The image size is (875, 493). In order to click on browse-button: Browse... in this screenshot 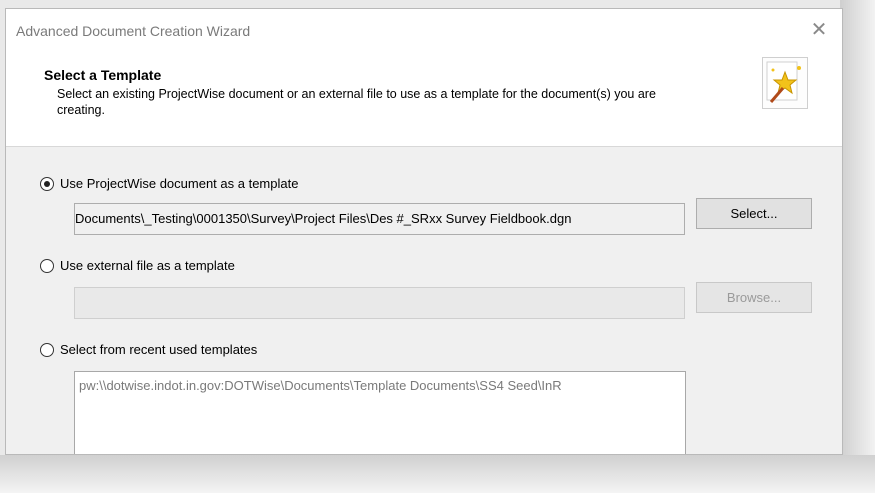, I will do `click(754, 297)`.